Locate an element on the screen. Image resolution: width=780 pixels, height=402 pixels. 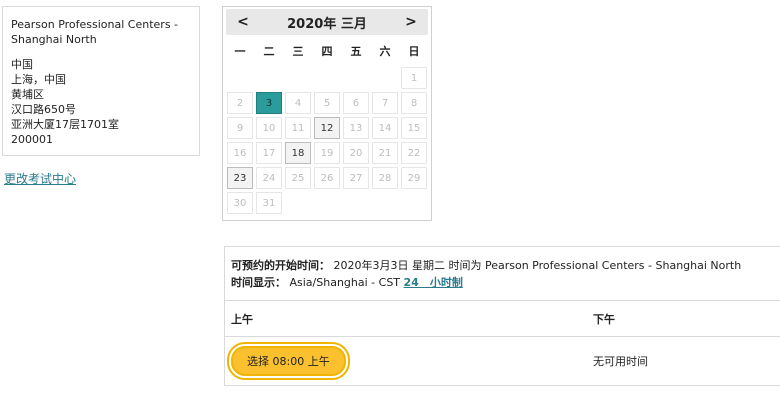
start-time-label: 可预约的开始时间： is located at coordinates (280, 265).